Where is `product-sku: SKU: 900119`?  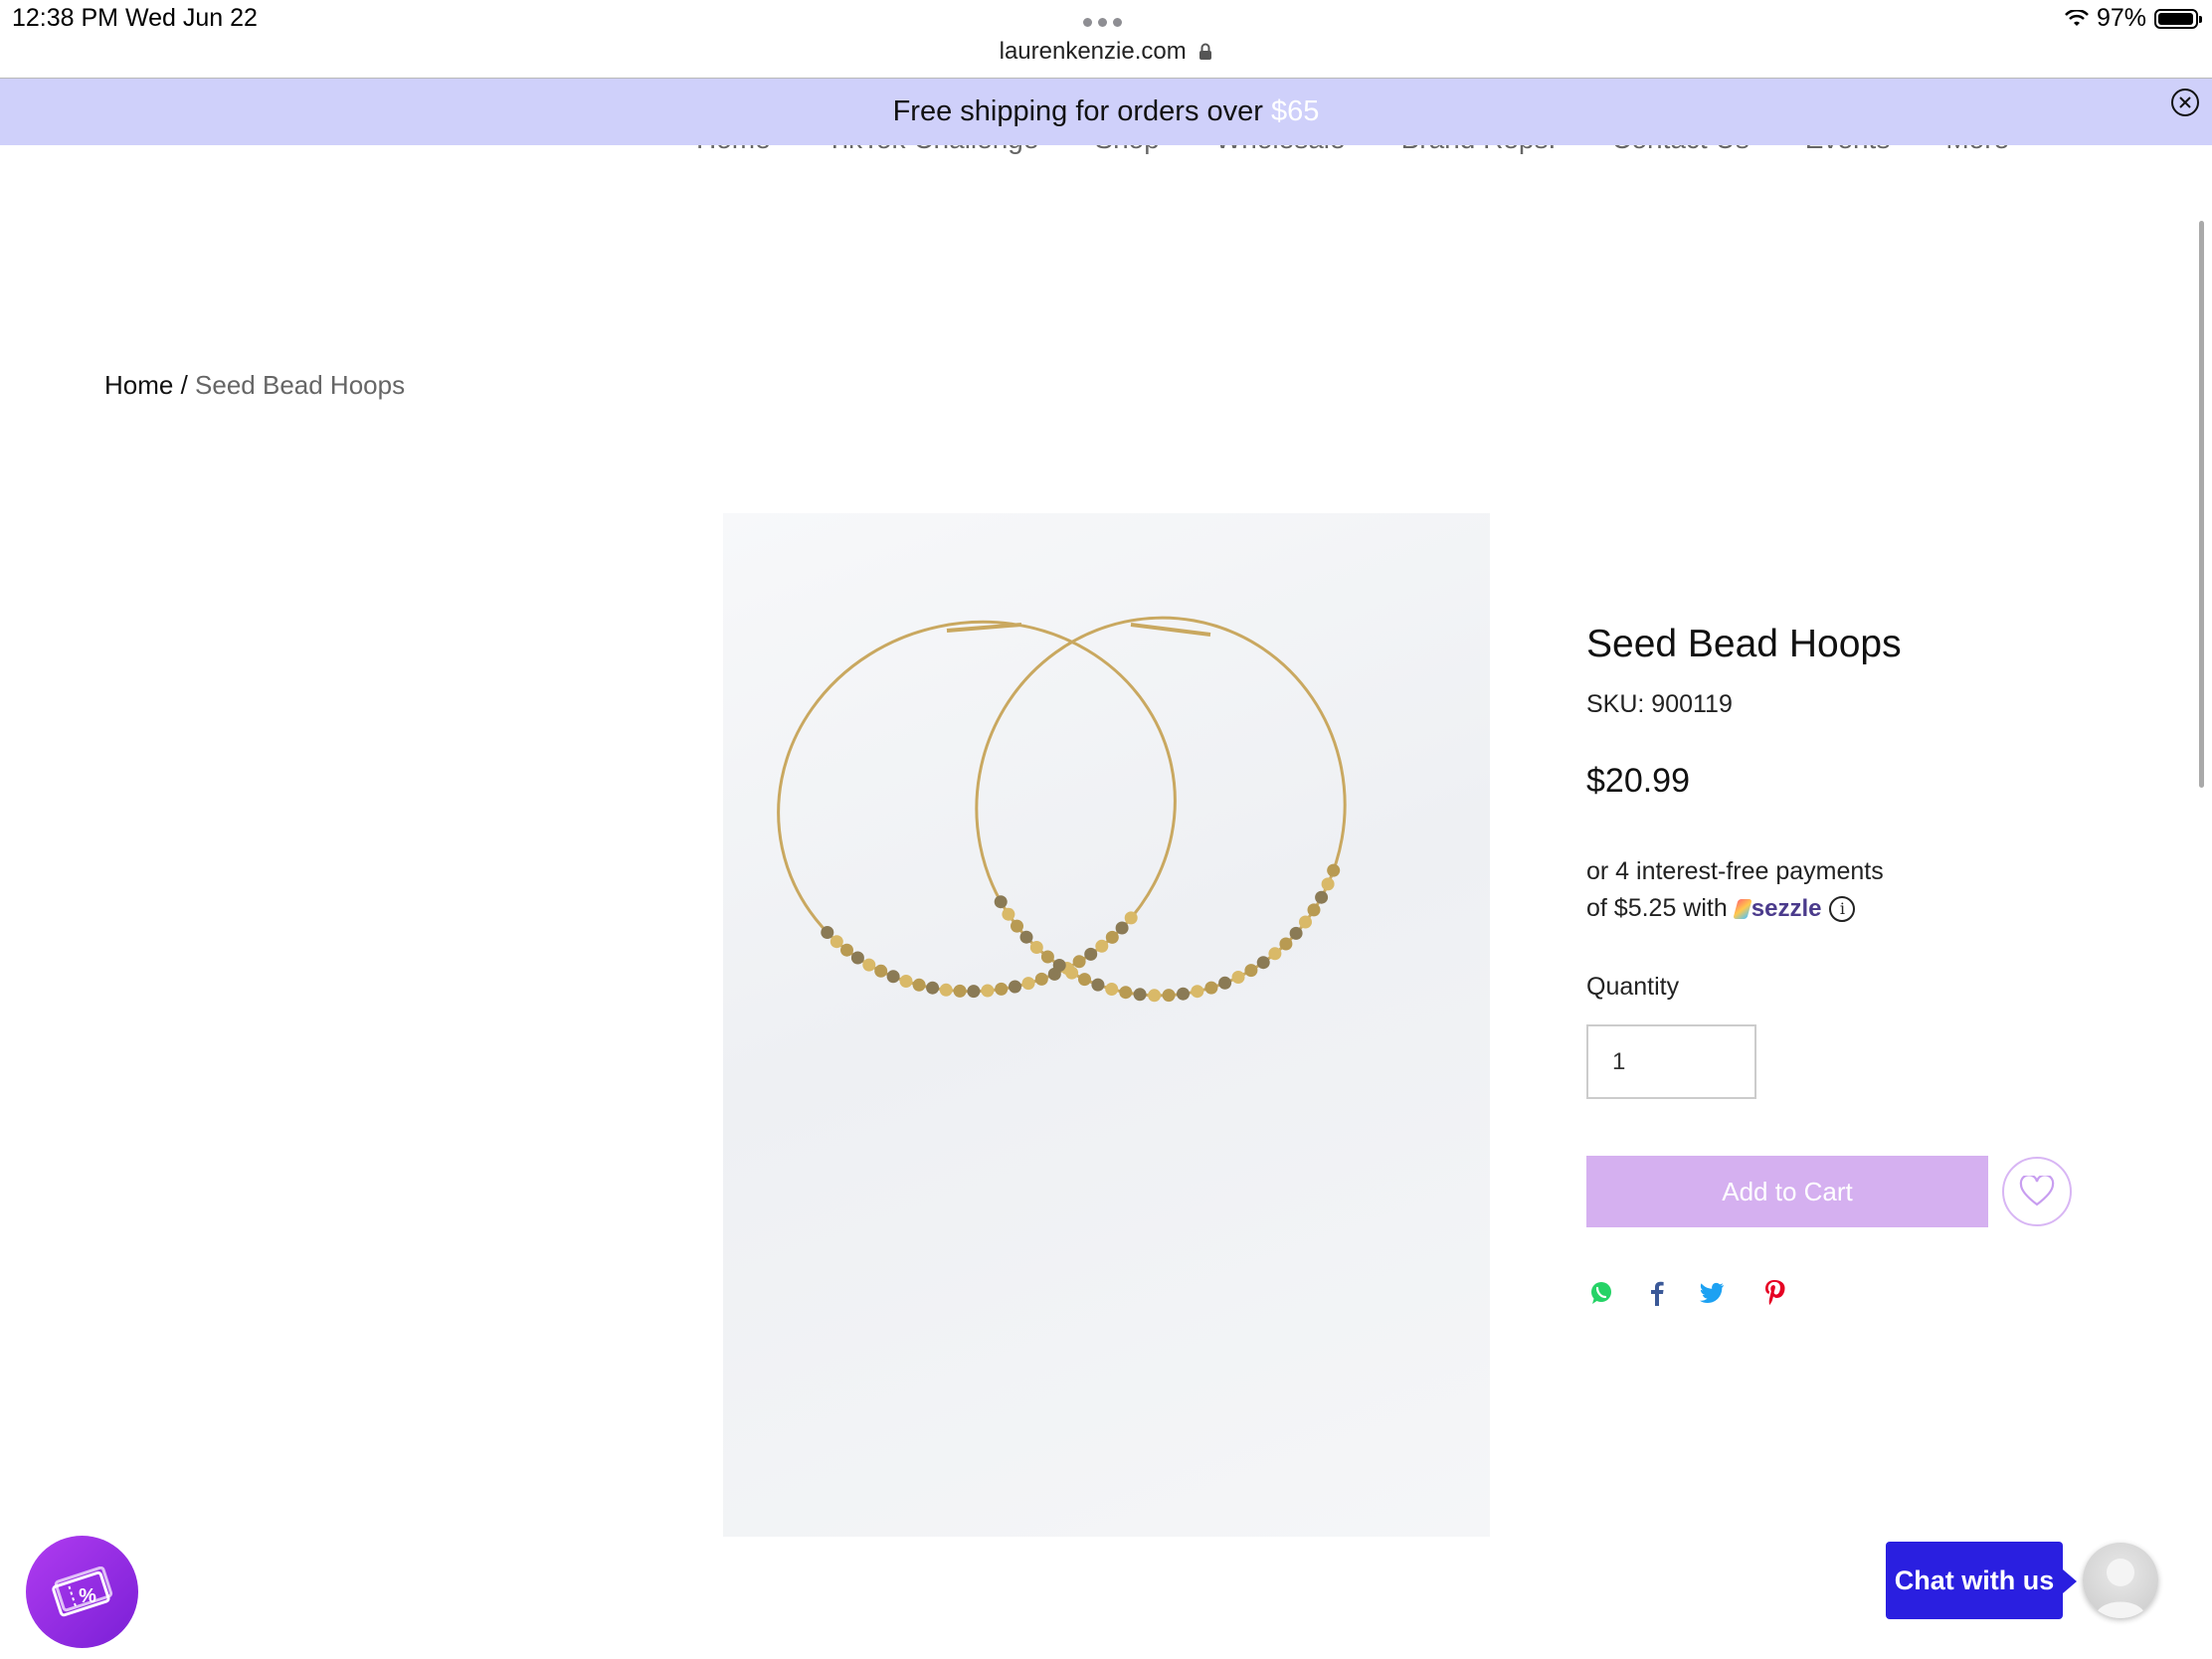 product-sku: SKU: 900119 is located at coordinates (1659, 704).